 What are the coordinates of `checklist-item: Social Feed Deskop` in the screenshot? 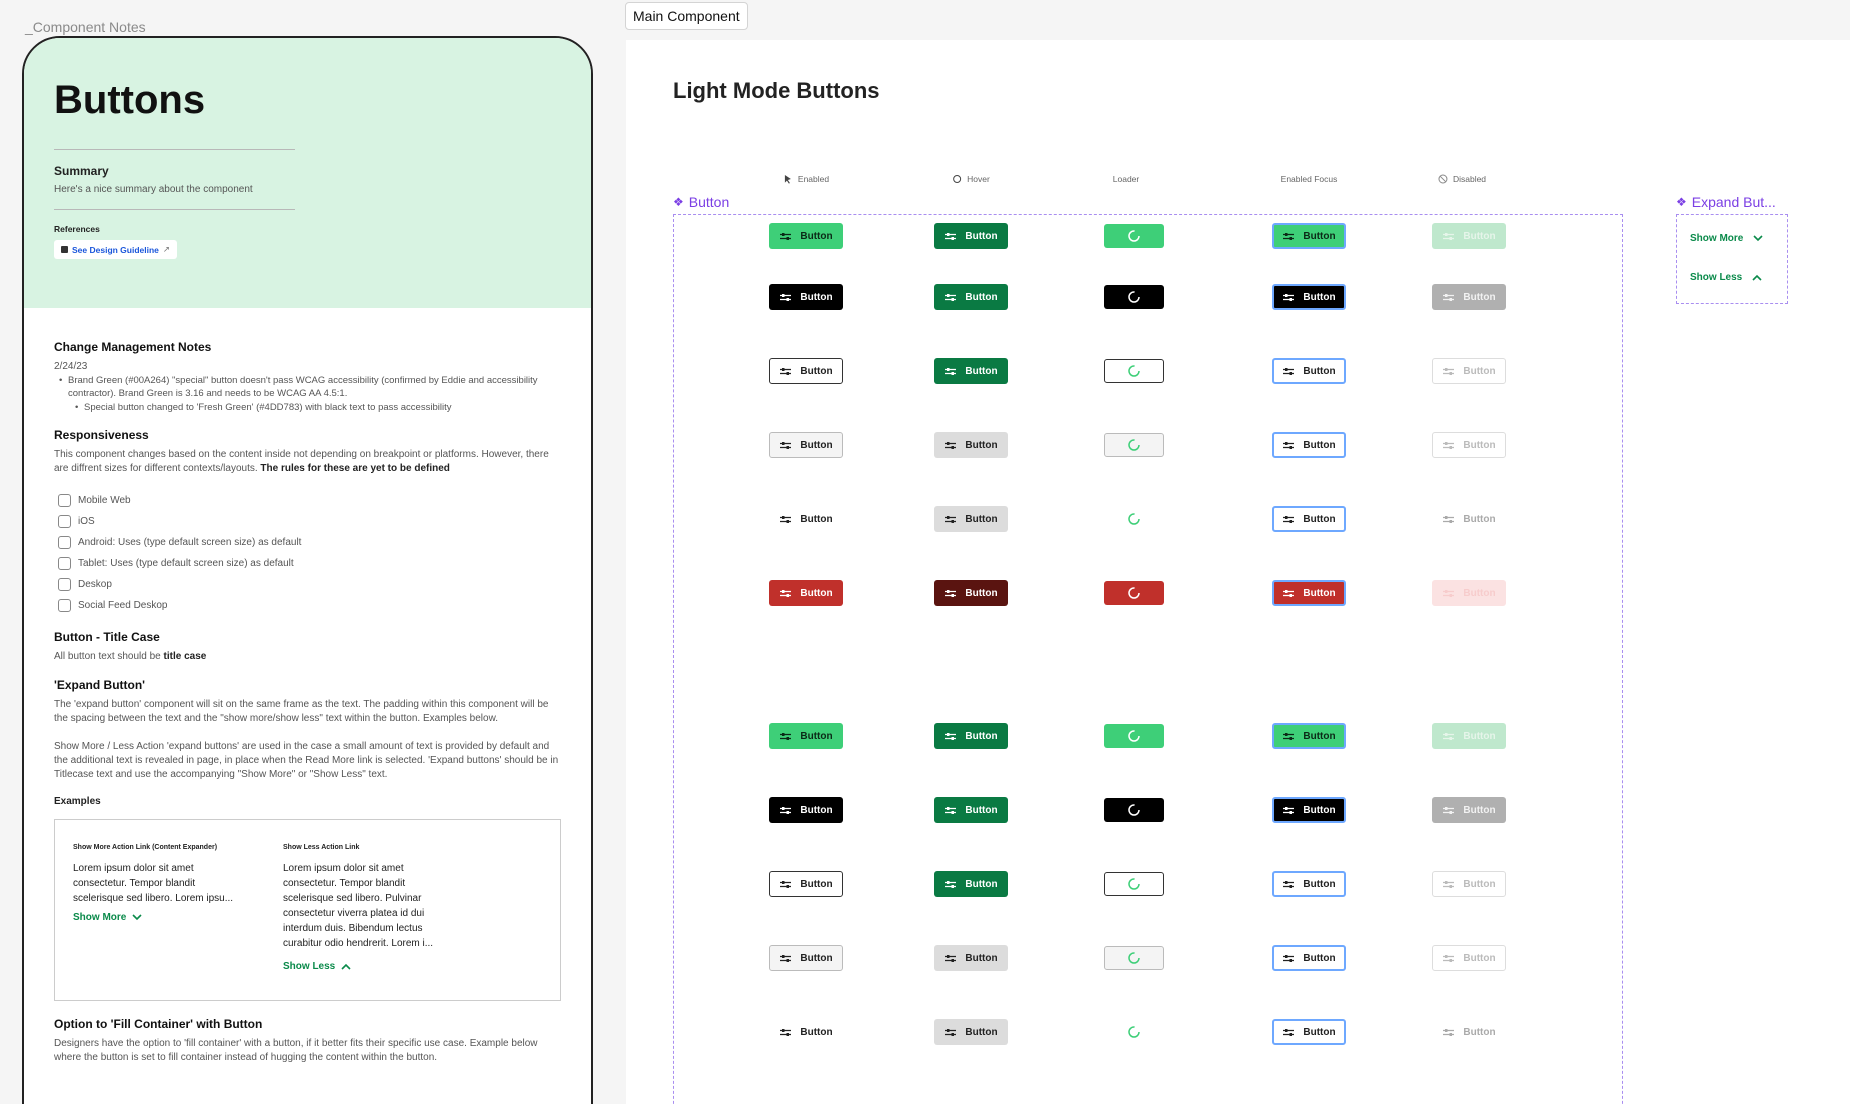 It's located at (309, 605).